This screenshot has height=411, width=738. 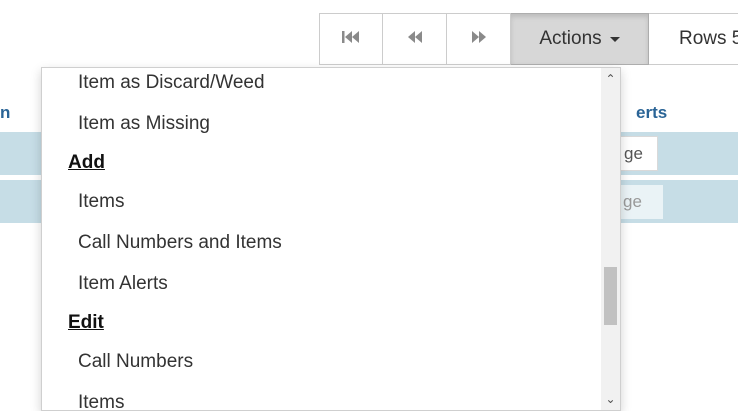 I want to click on menu-item-add-call-numbers-and-items: Call Numbers and Items, so click(x=322, y=242).